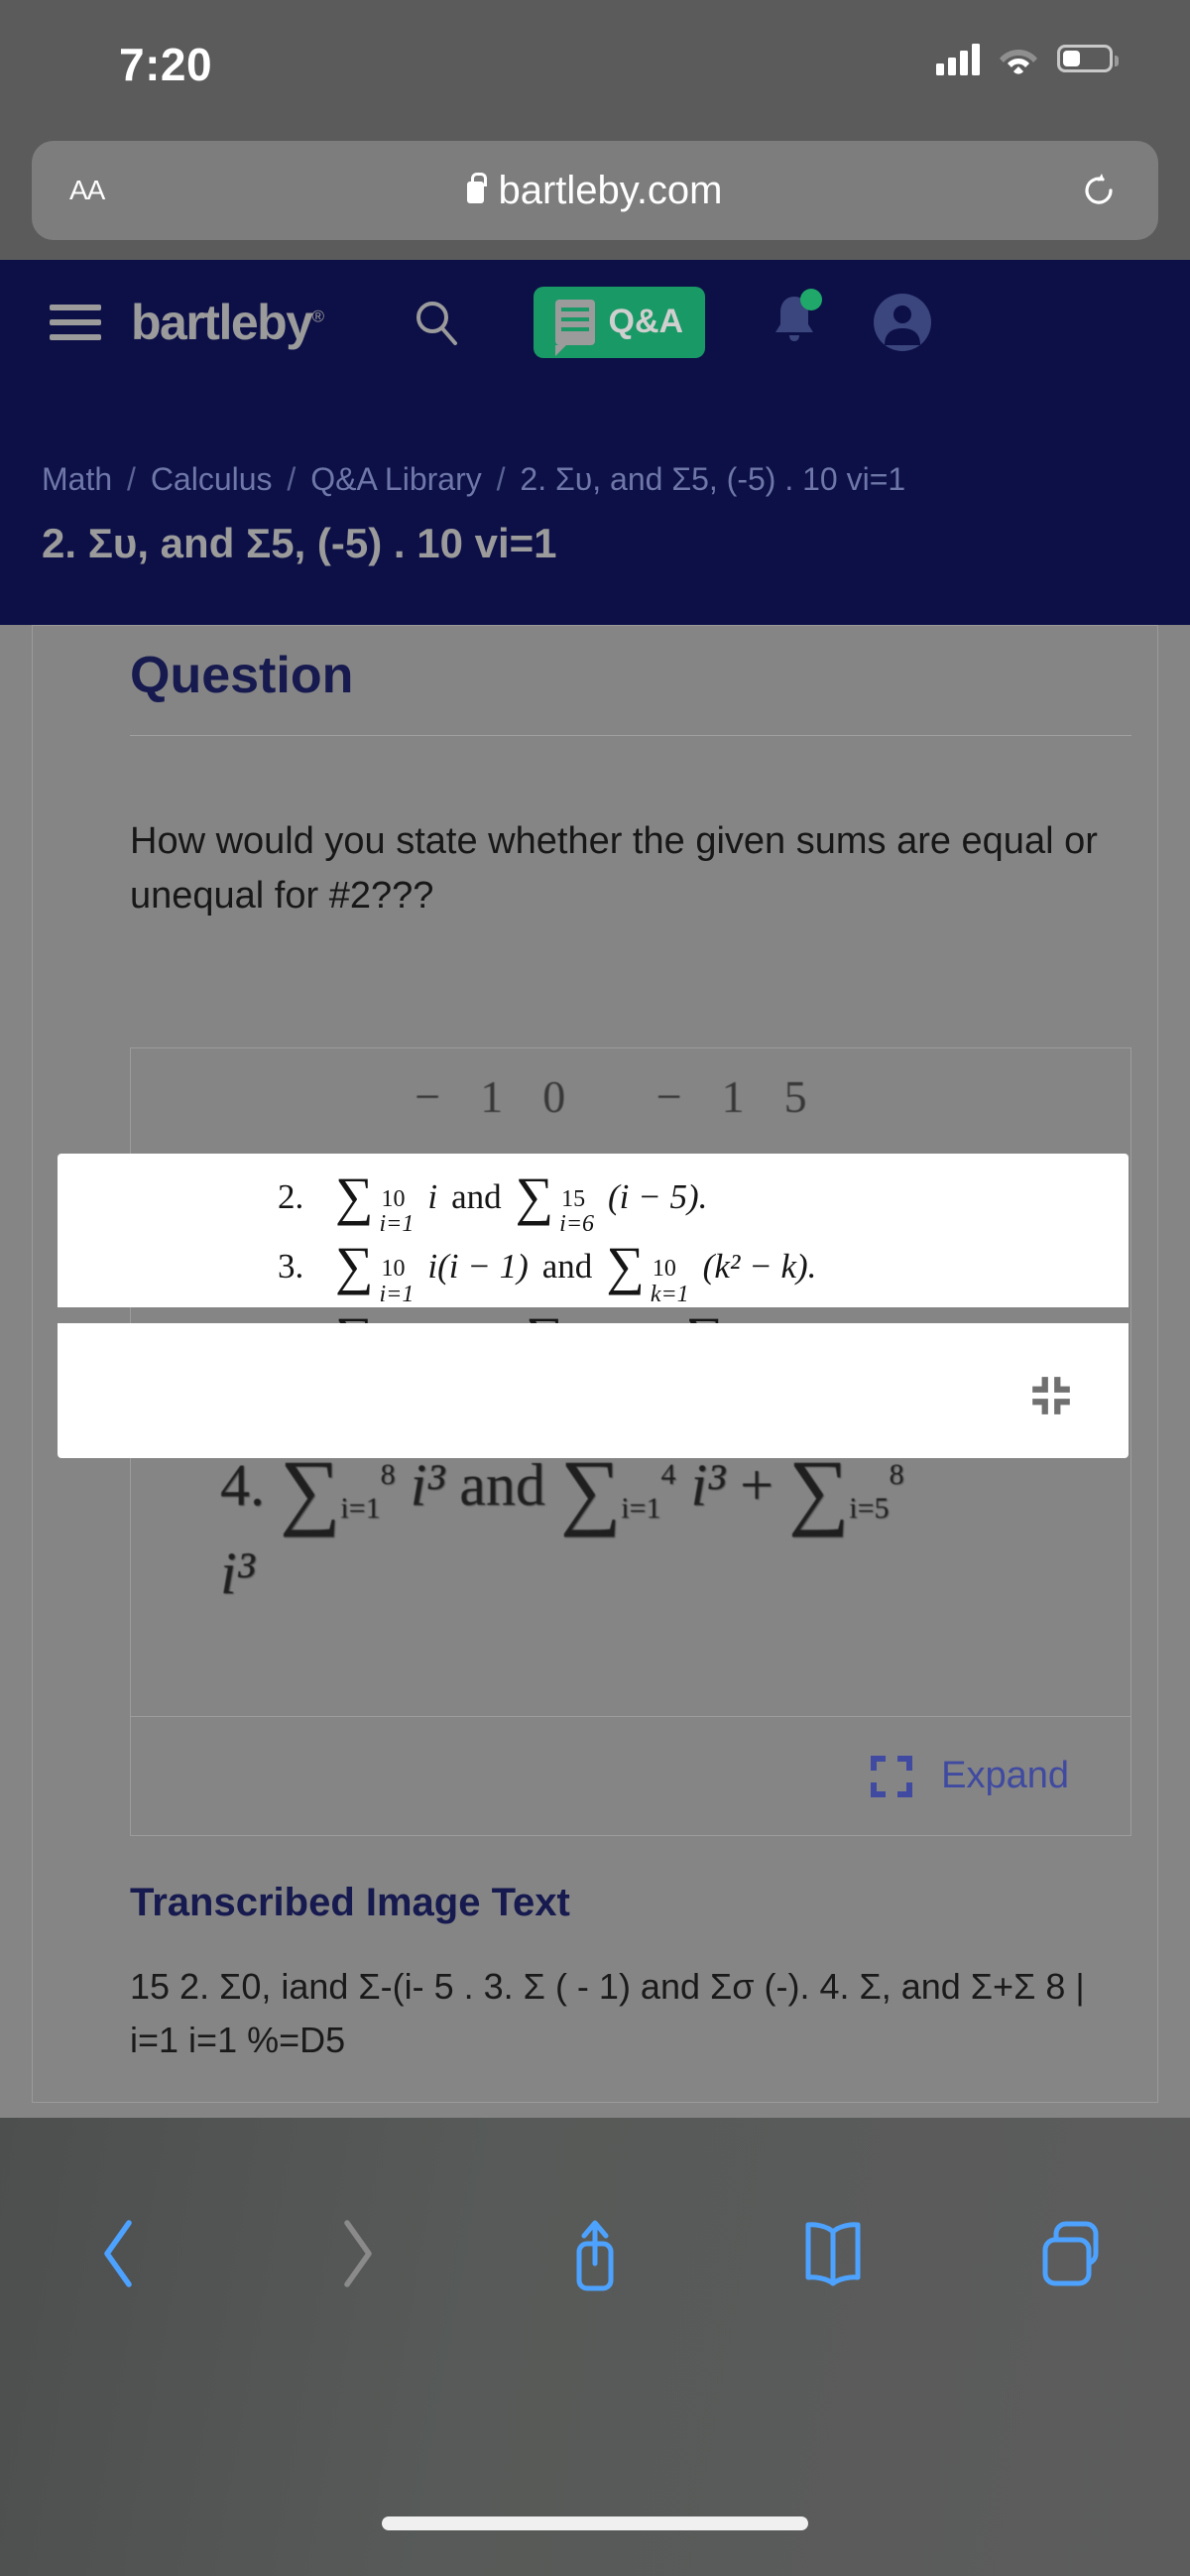 The width and height of the screenshot is (1190, 2576). Describe the element at coordinates (593, 1390) in the screenshot. I see `zoom-overlay-bottom-panel` at that location.